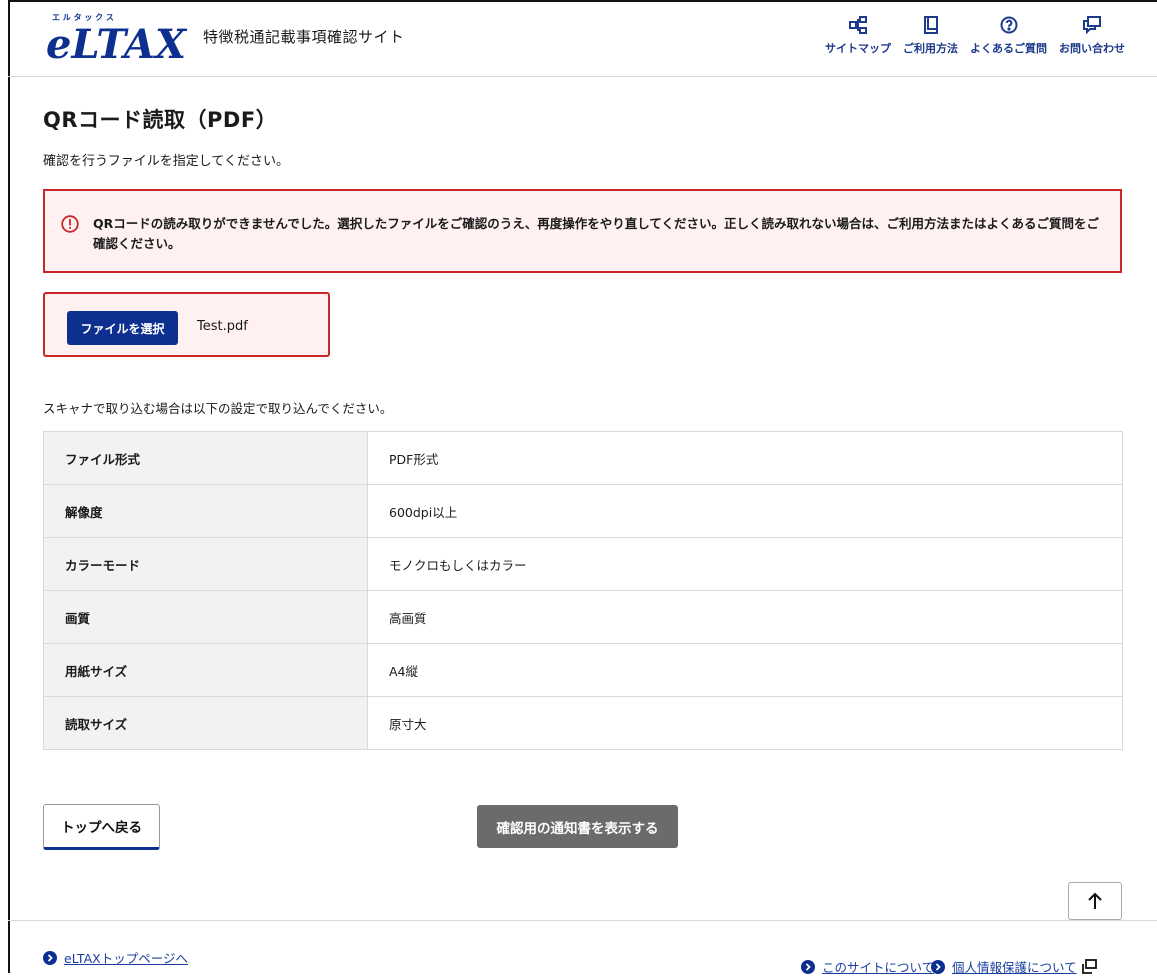 This screenshot has height=976, width=1157. Describe the element at coordinates (122, 328) in the screenshot. I see `choose-file-button: ファイルを選択` at that location.